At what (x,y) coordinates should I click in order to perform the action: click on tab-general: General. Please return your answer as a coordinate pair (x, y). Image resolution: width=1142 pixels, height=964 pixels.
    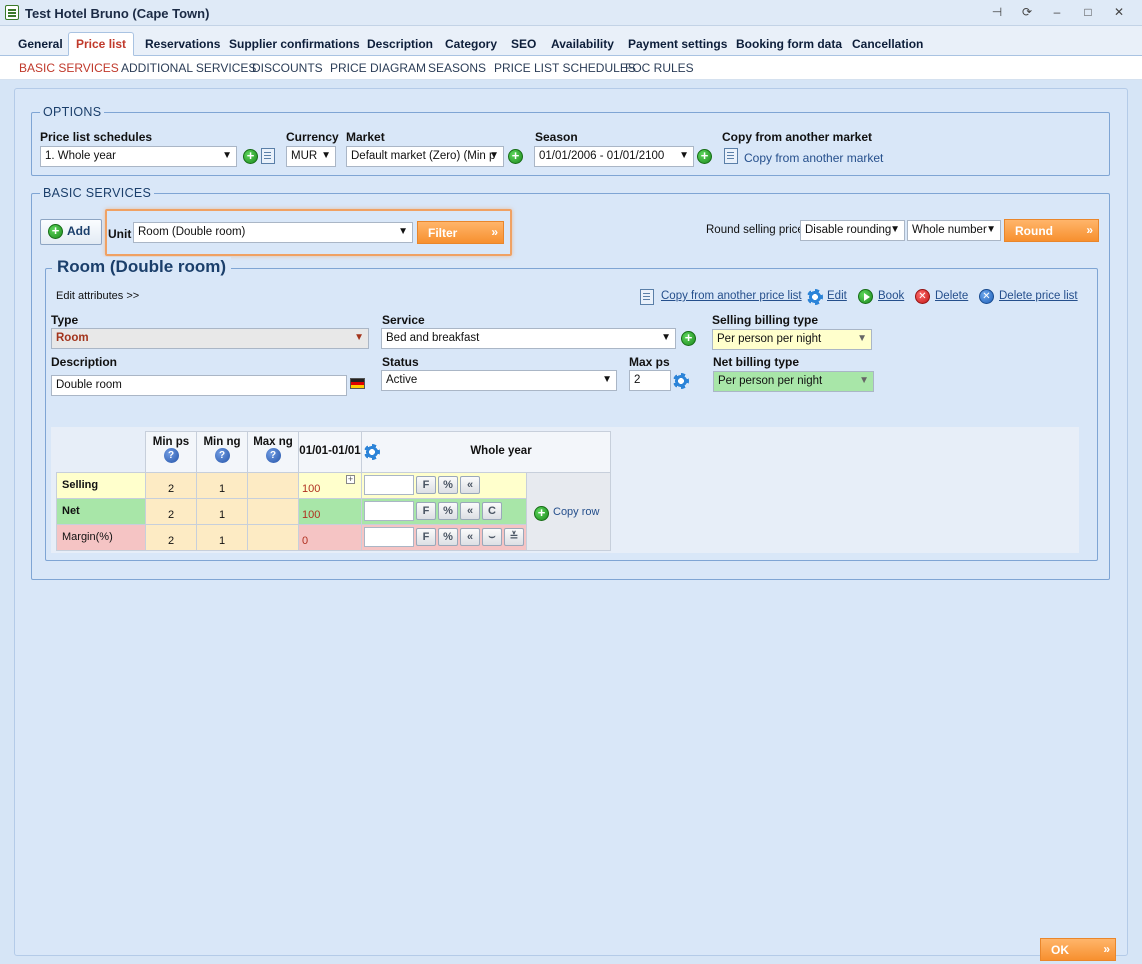
    Looking at the image, I should click on (40, 45).